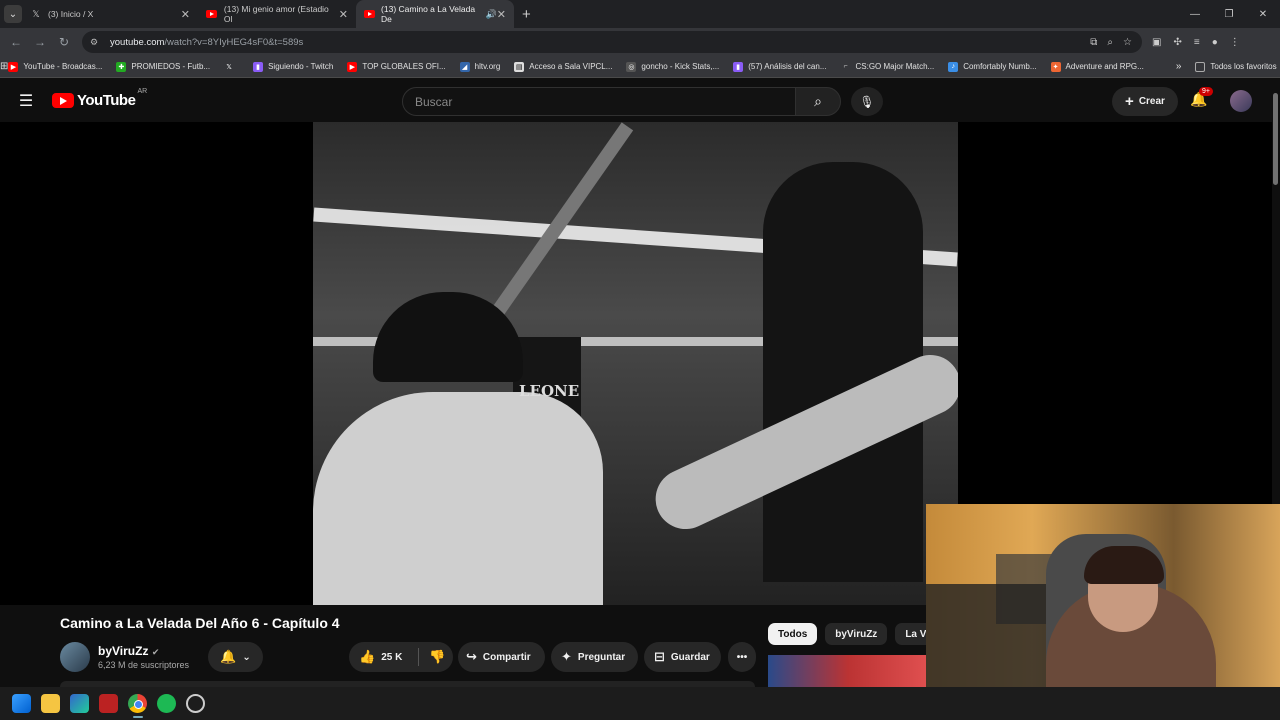 This screenshot has width=1280, height=720. What do you see at coordinates (138, 717) in the screenshot?
I see `active-app-indicator` at bounding box center [138, 717].